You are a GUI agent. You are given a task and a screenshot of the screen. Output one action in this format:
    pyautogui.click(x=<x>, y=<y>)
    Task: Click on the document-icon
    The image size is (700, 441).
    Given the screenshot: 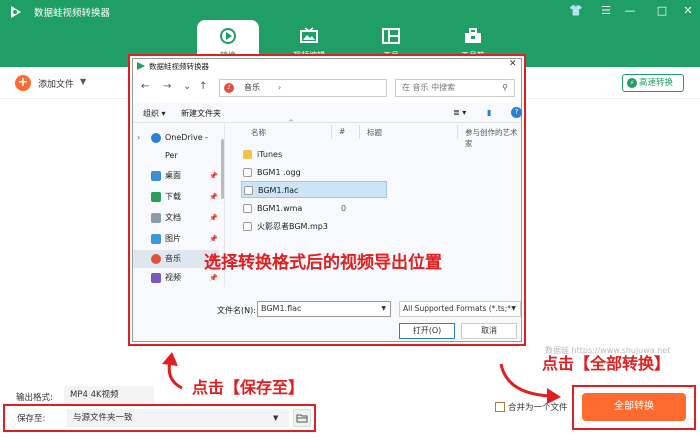 What is the action you would take?
    pyautogui.click(x=156, y=218)
    